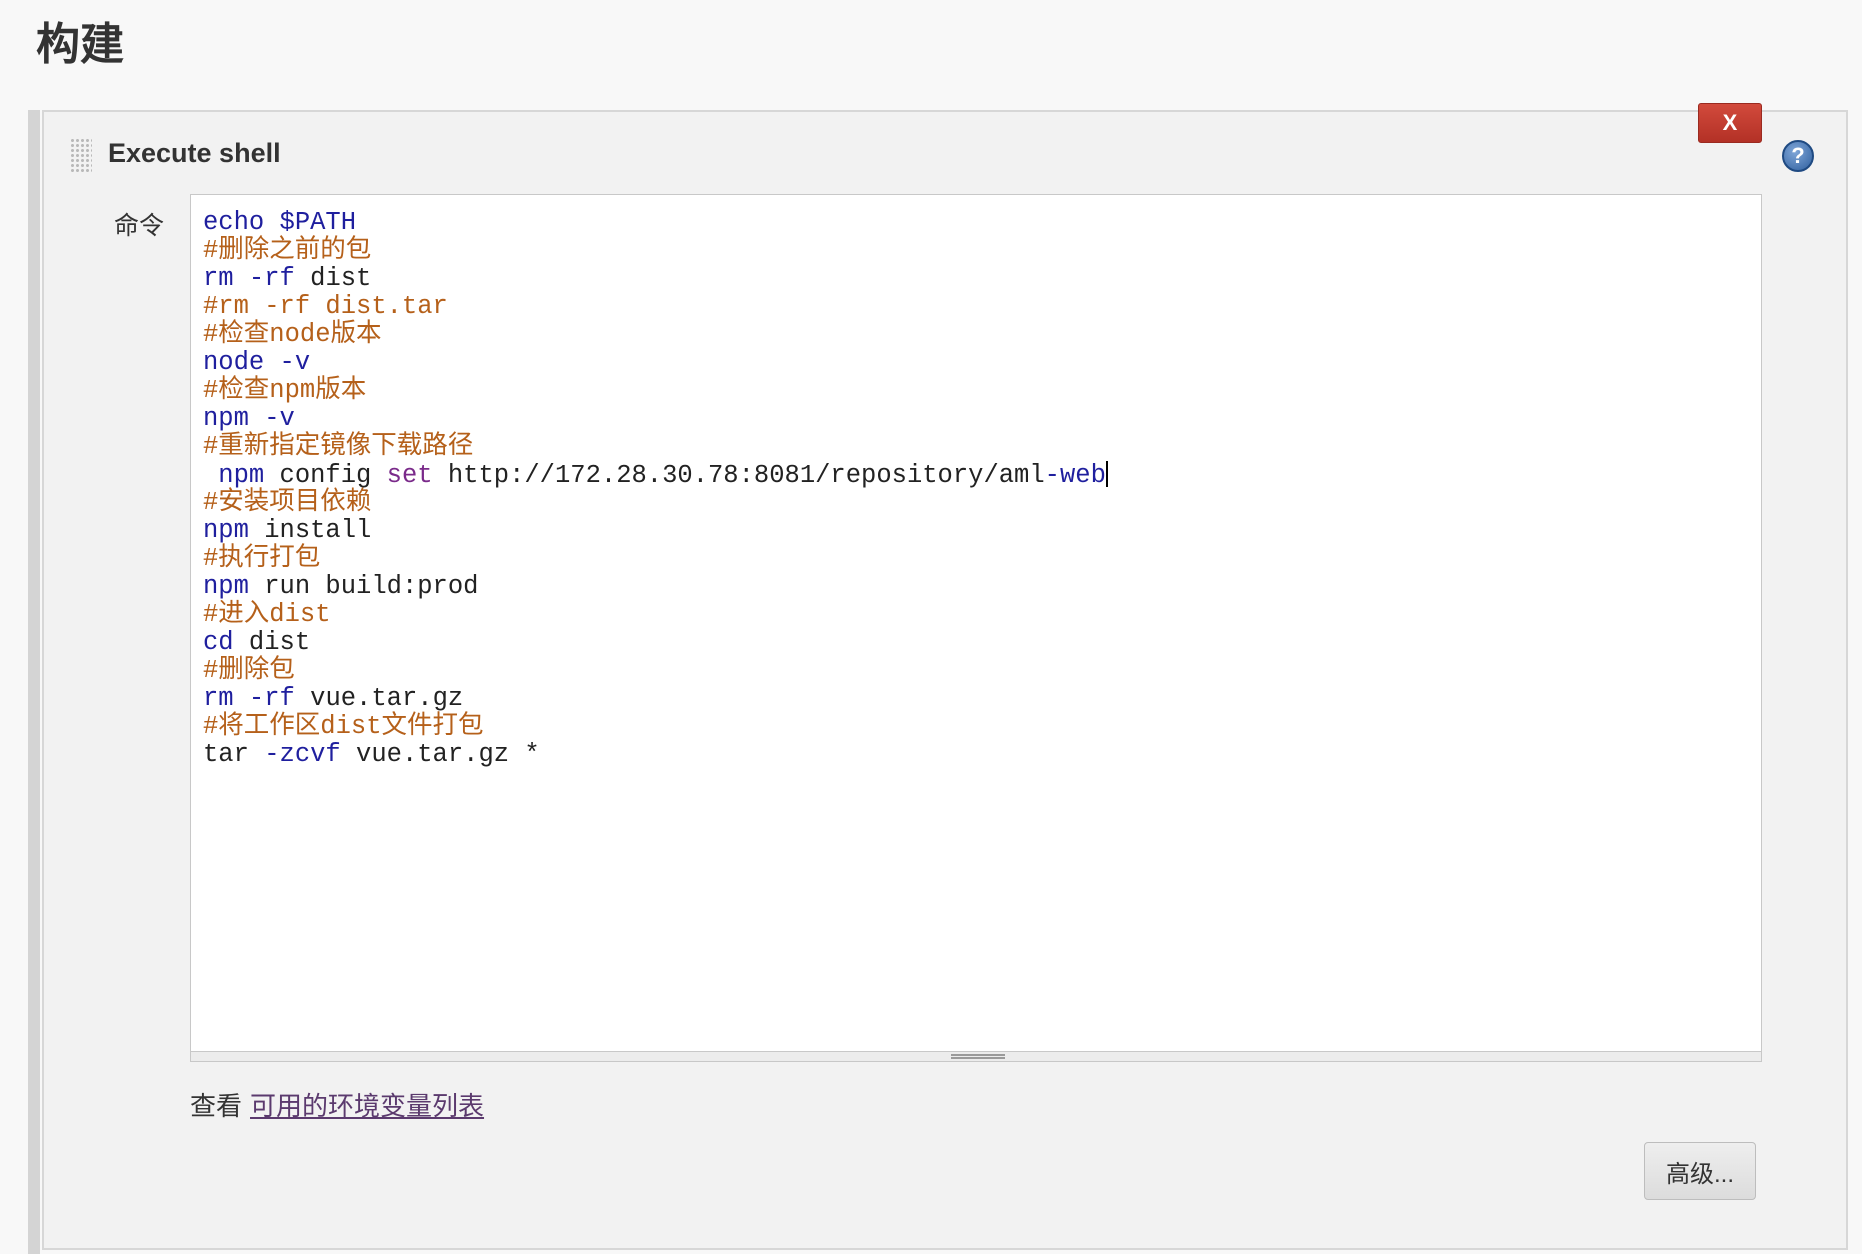 Image resolution: width=1862 pixels, height=1254 pixels. Describe the element at coordinates (655, 419) in the screenshot. I see `code-line: npm -v` at that location.